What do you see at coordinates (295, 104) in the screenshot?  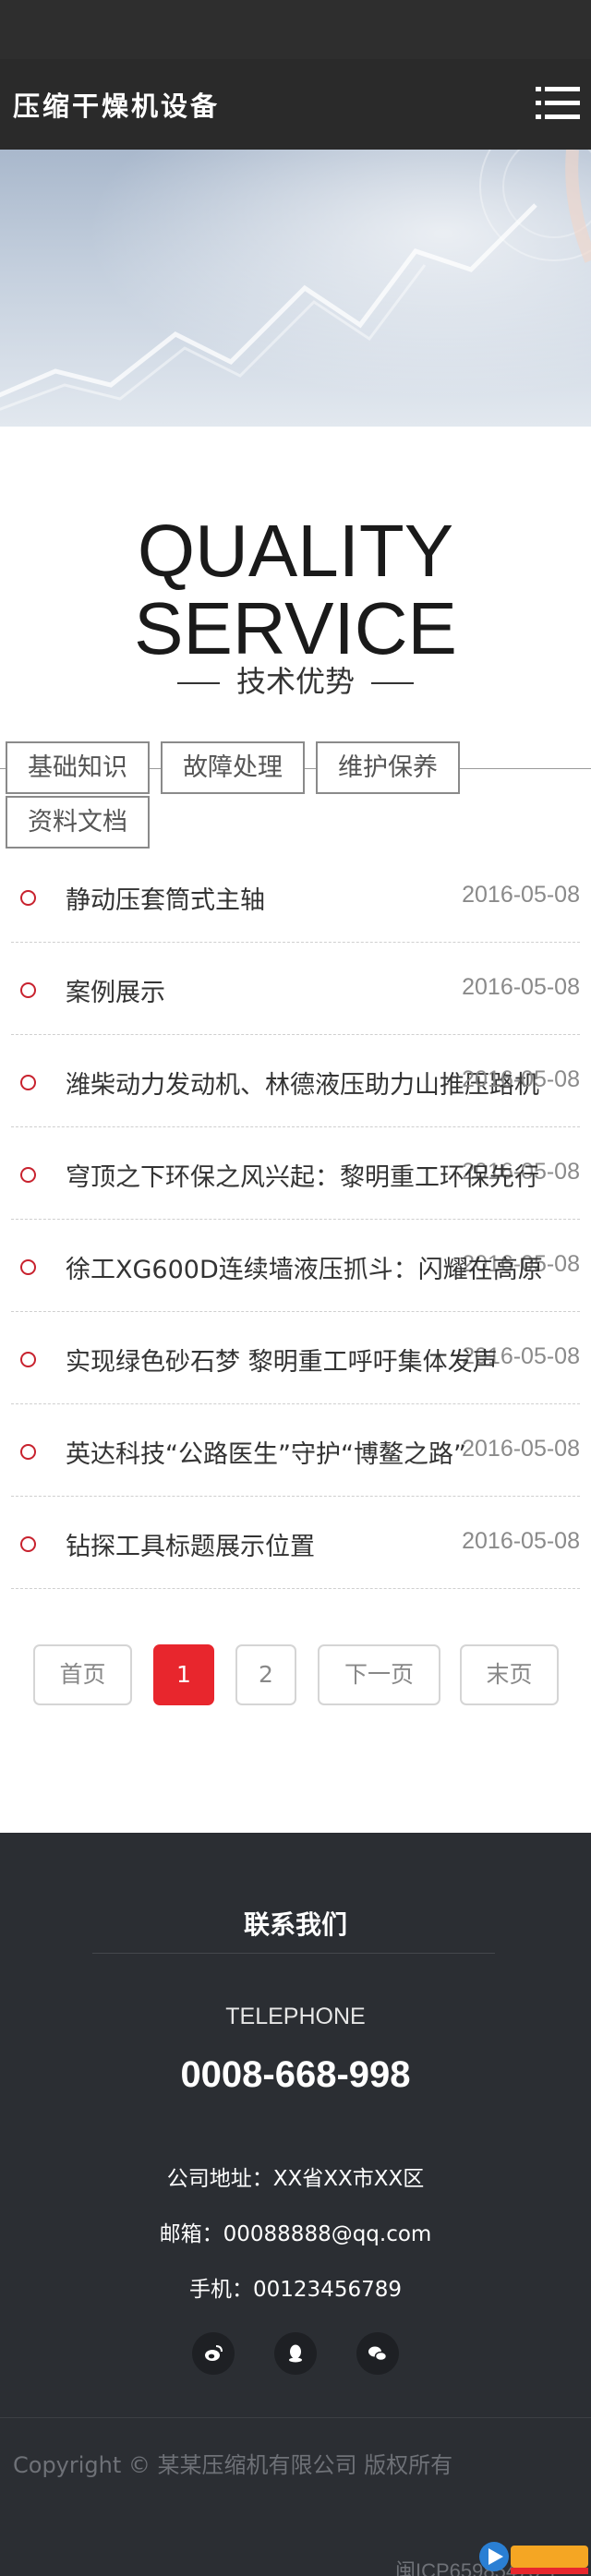 I see `site-header: 压缩干燥机设备` at bounding box center [295, 104].